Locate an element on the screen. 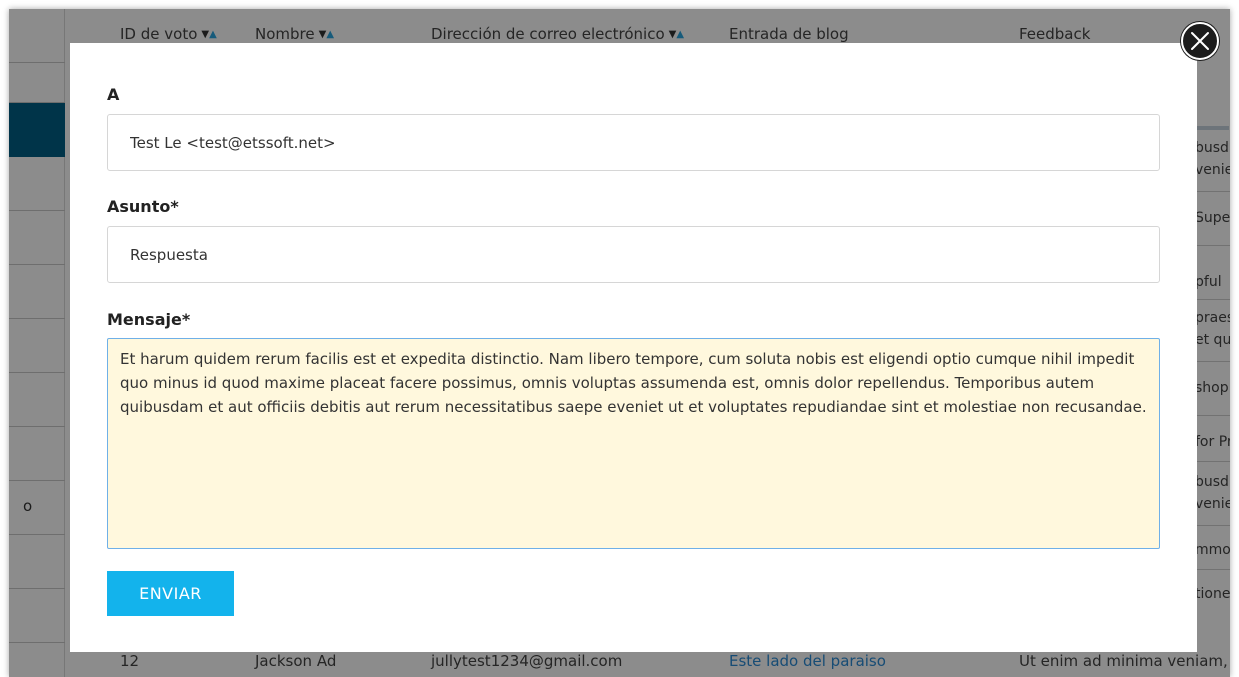 The width and height of the screenshot is (1239, 677). subject-field is located at coordinates (633, 254).